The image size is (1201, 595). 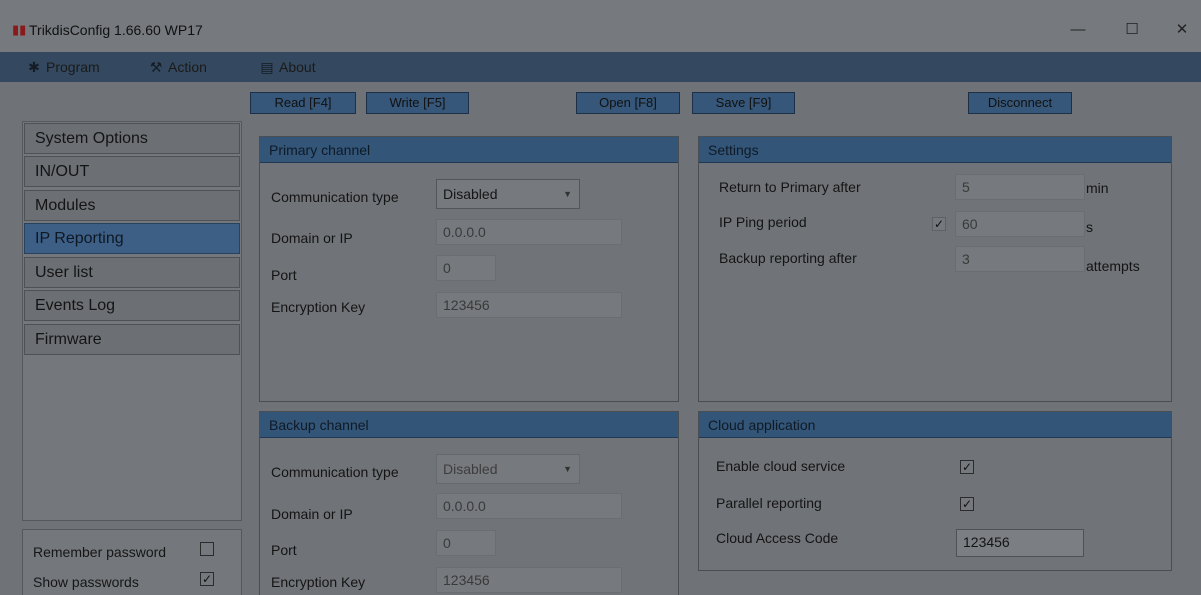 What do you see at coordinates (132, 562) in the screenshot?
I see `password-options: Remember password Show passwords ✓` at bounding box center [132, 562].